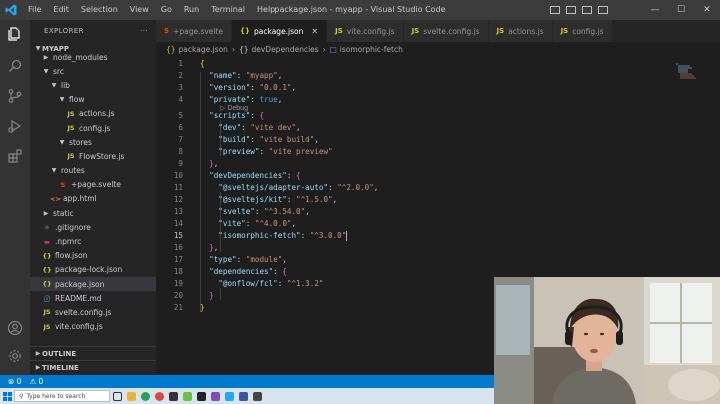 The width and height of the screenshot is (720, 404). Describe the element at coordinates (280, 31) in the screenshot. I see `tab-package-json: {} package.json ✕` at that location.